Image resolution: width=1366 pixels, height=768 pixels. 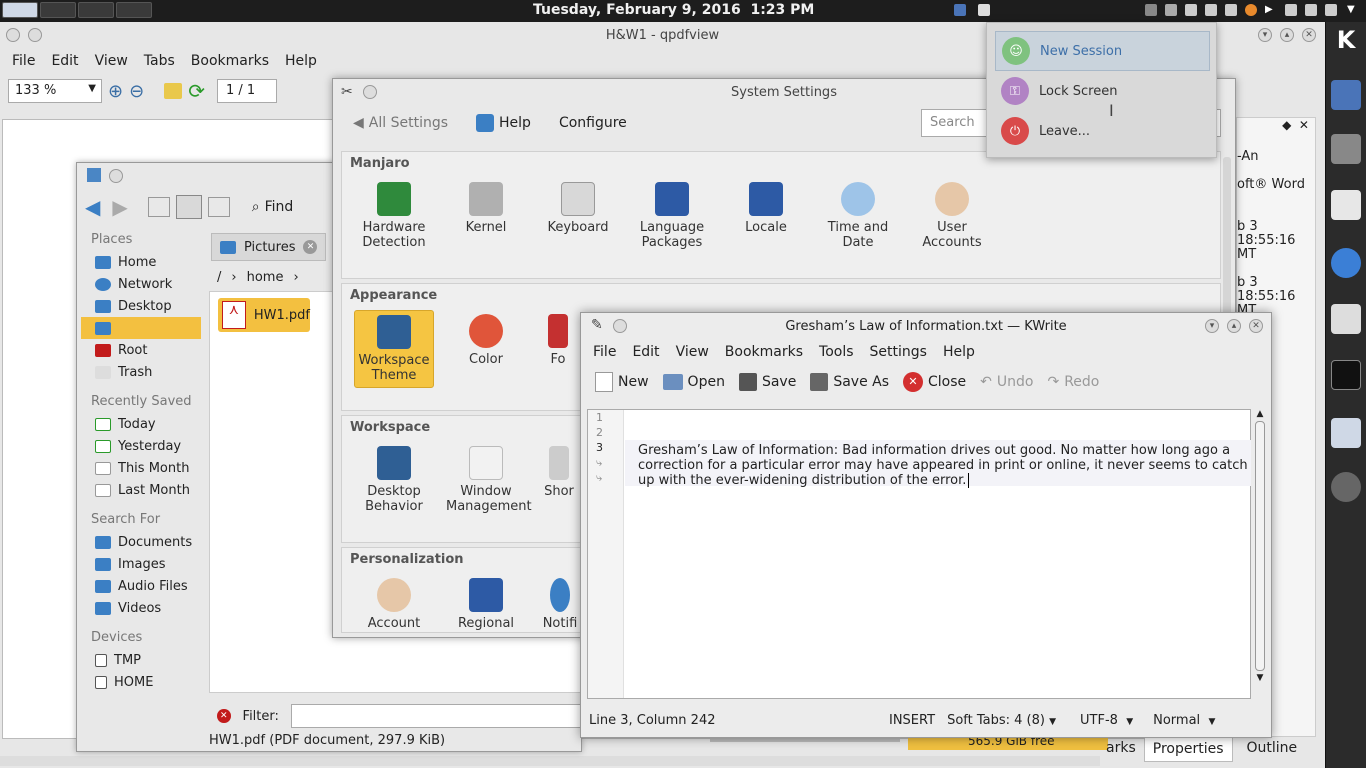 What do you see at coordinates (400, 123) in the screenshot?
I see `all-settings-button: ◀ All Settings` at bounding box center [400, 123].